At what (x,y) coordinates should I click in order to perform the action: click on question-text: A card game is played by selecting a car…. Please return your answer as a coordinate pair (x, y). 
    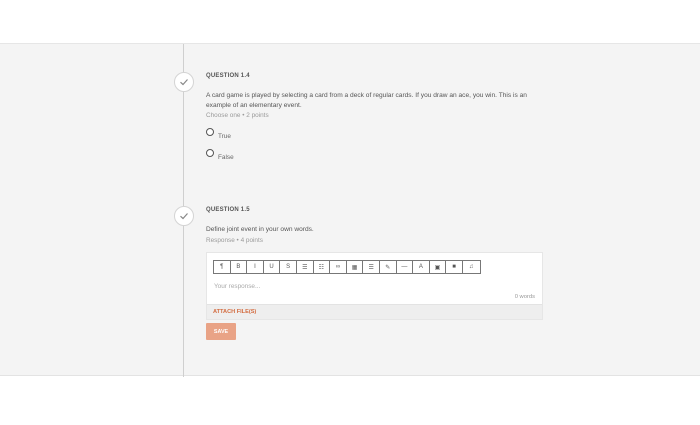
    Looking at the image, I should click on (366, 100).